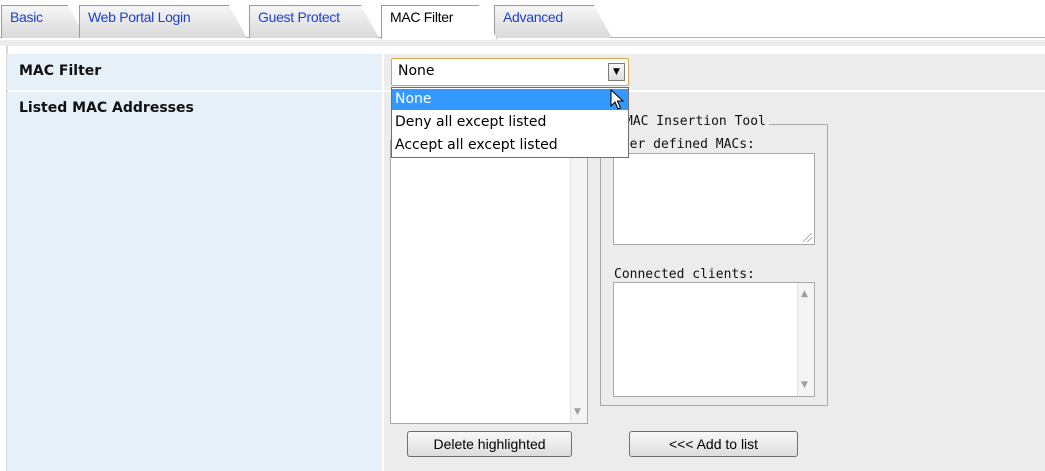 This screenshot has height=471, width=1045. Describe the element at coordinates (578, 282) in the screenshot. I see `listed-macs-scrollbar: ▼` at that location.